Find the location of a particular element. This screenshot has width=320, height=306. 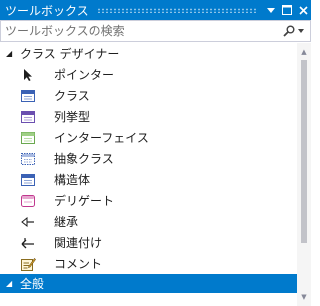

close-button is located at coordinates (303, 10).